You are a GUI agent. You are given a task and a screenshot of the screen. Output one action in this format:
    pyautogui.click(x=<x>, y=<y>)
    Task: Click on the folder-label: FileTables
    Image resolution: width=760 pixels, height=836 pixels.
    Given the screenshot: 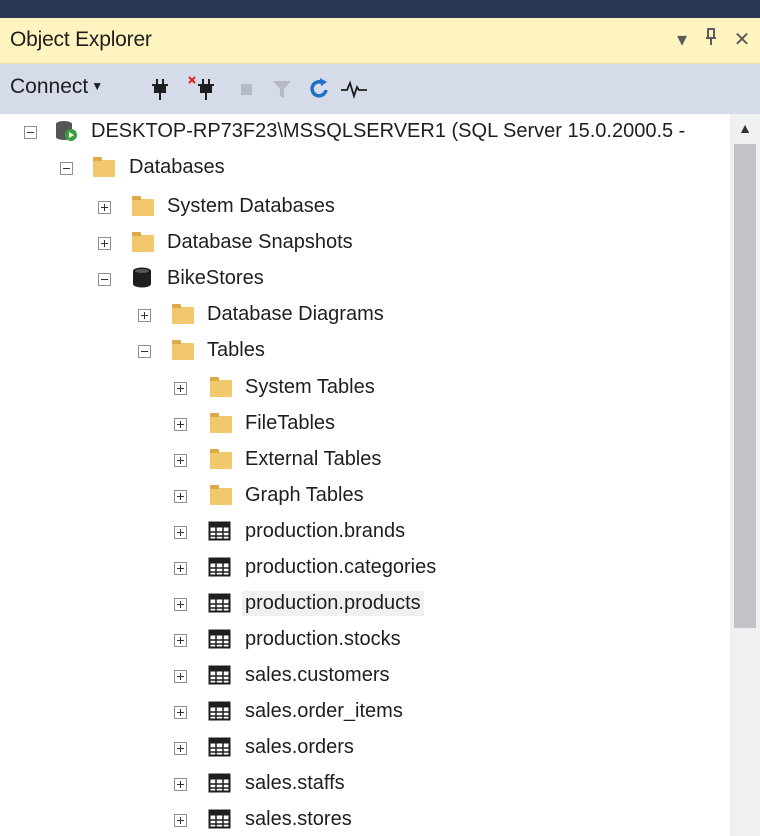 What is the action you would take?
    pyautogui.click(x=290, y=423)
    